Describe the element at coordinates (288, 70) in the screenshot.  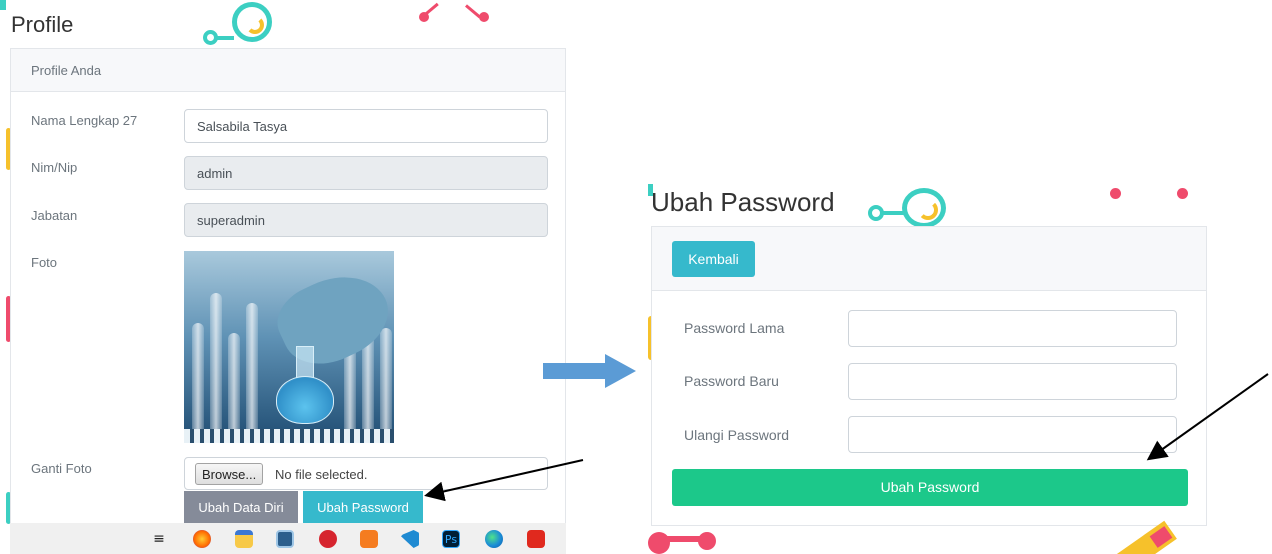
I see `card-header: Profile Anda` at that location.